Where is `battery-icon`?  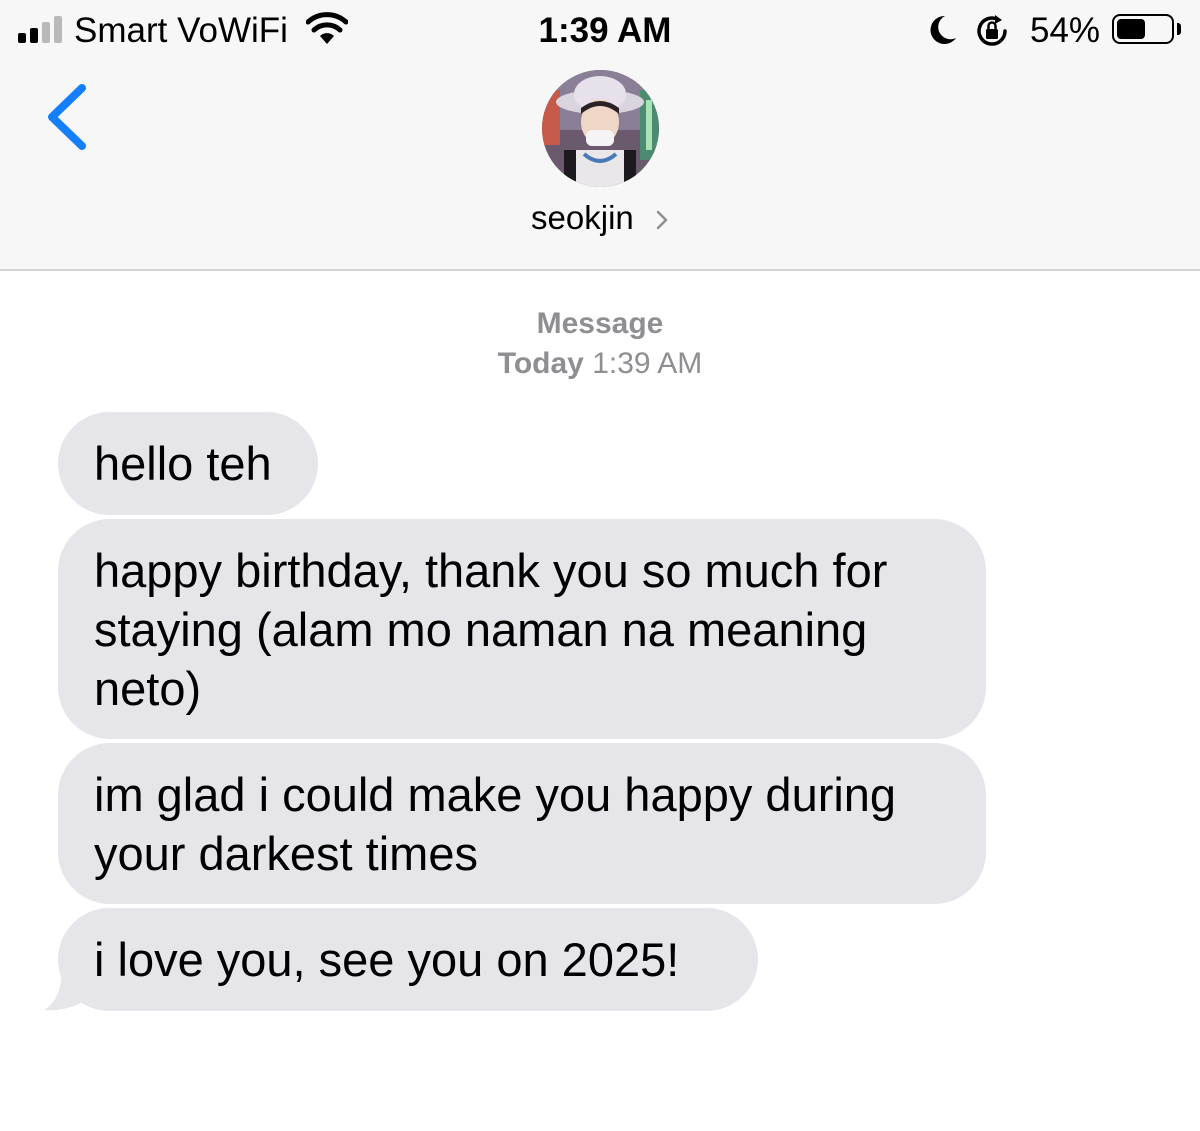
battery-icon is located at coordinates (1143, 29).